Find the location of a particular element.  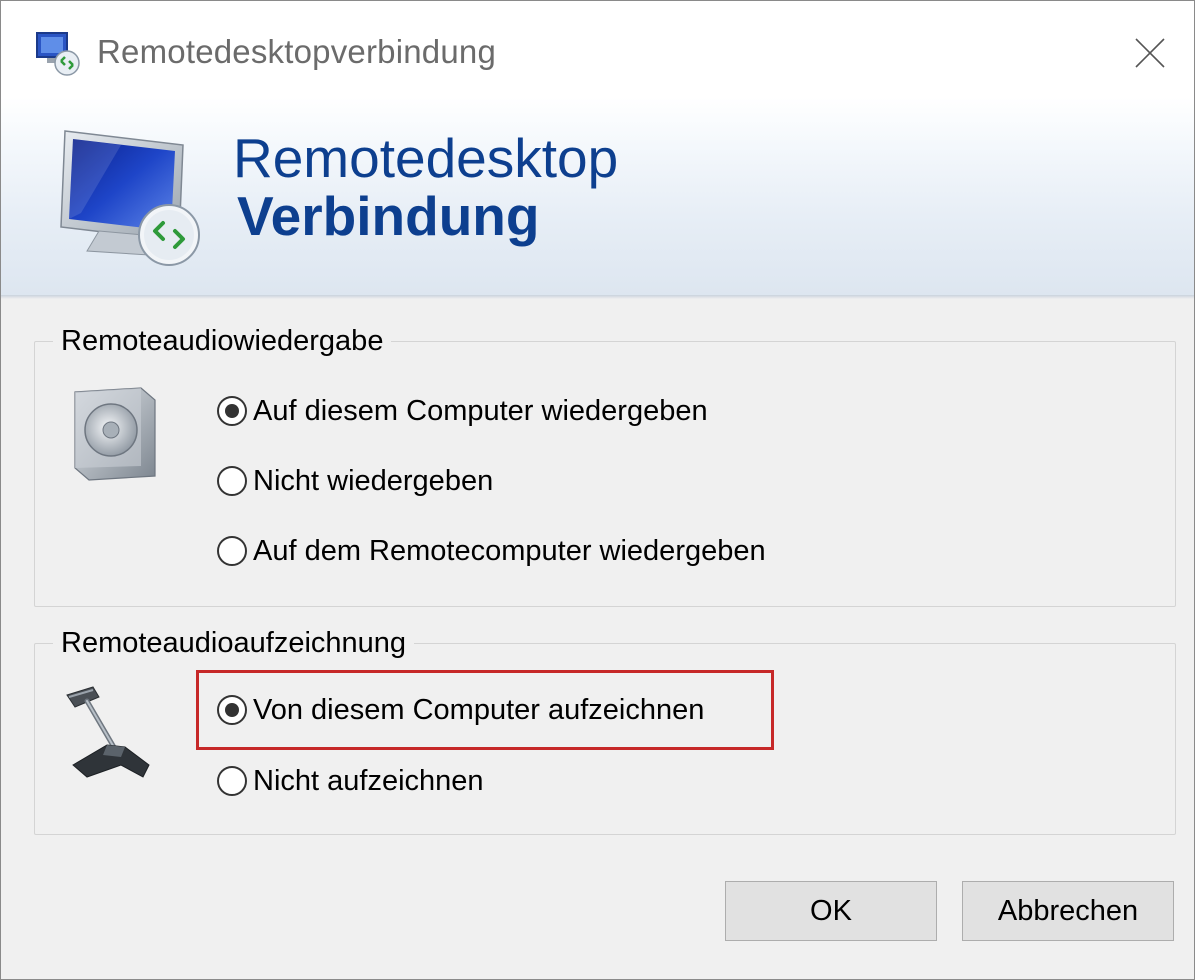

ok-button: OK is located at coordinates (831, 911).